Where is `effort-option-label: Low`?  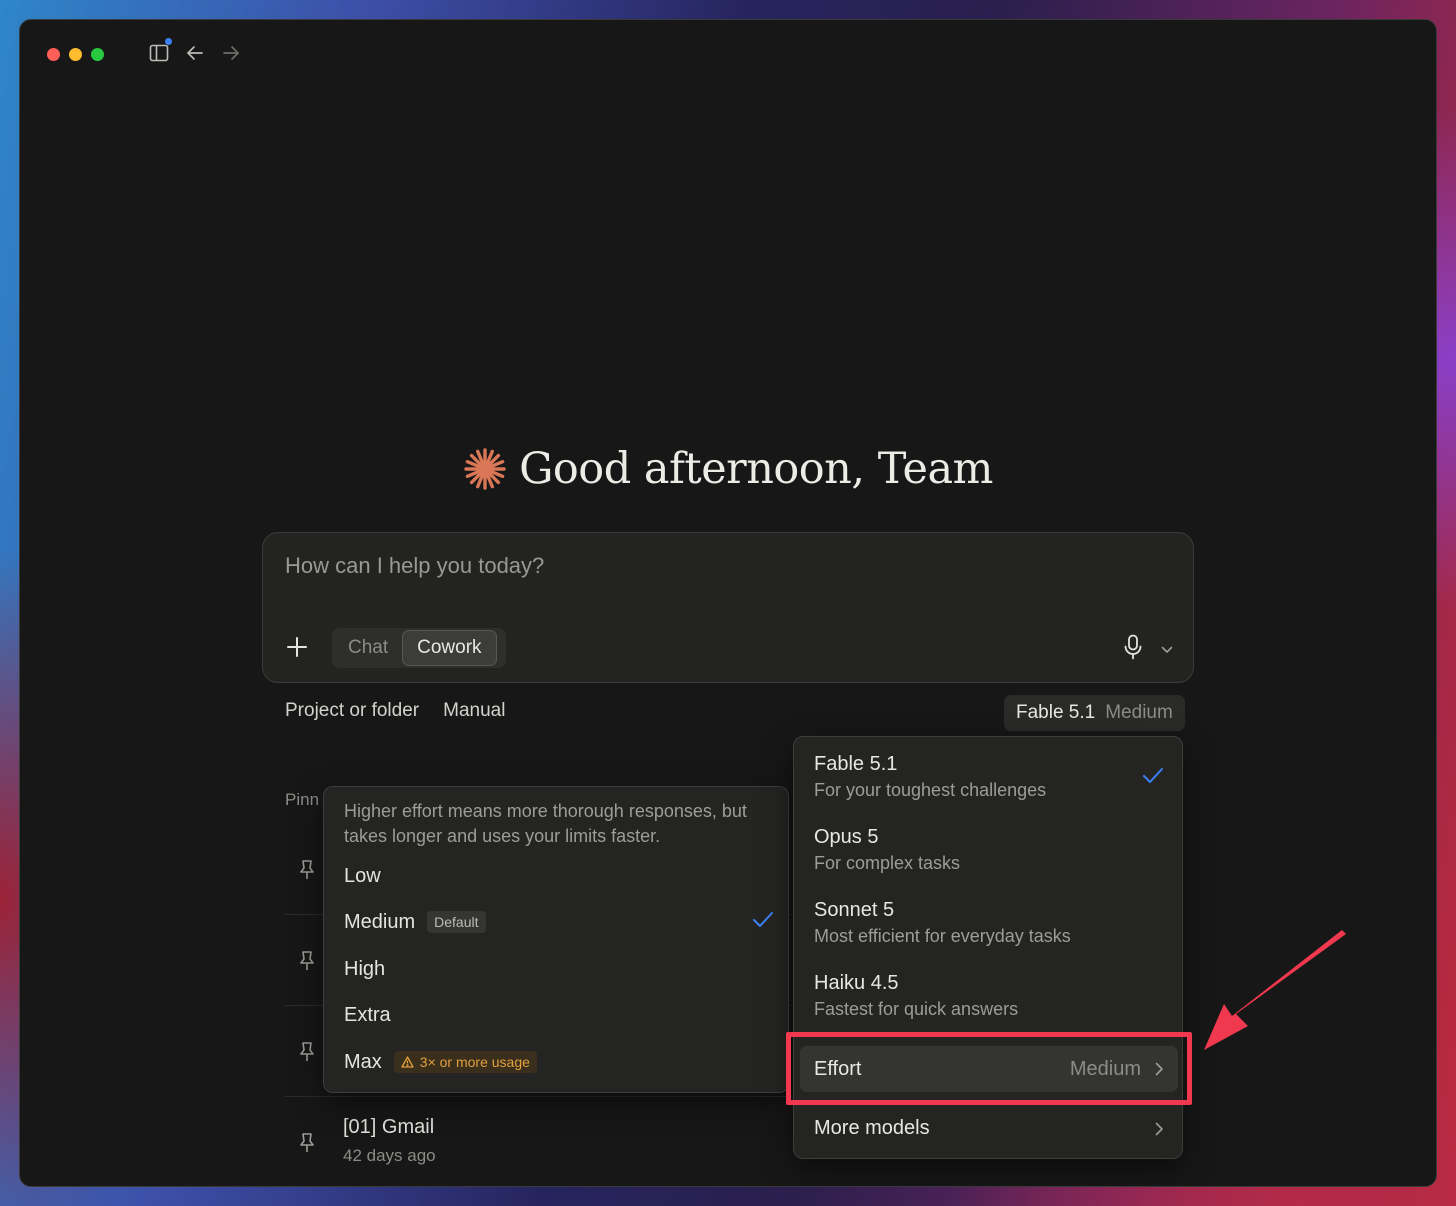 effort-option-label: Low is located at coordinates (362, 875).